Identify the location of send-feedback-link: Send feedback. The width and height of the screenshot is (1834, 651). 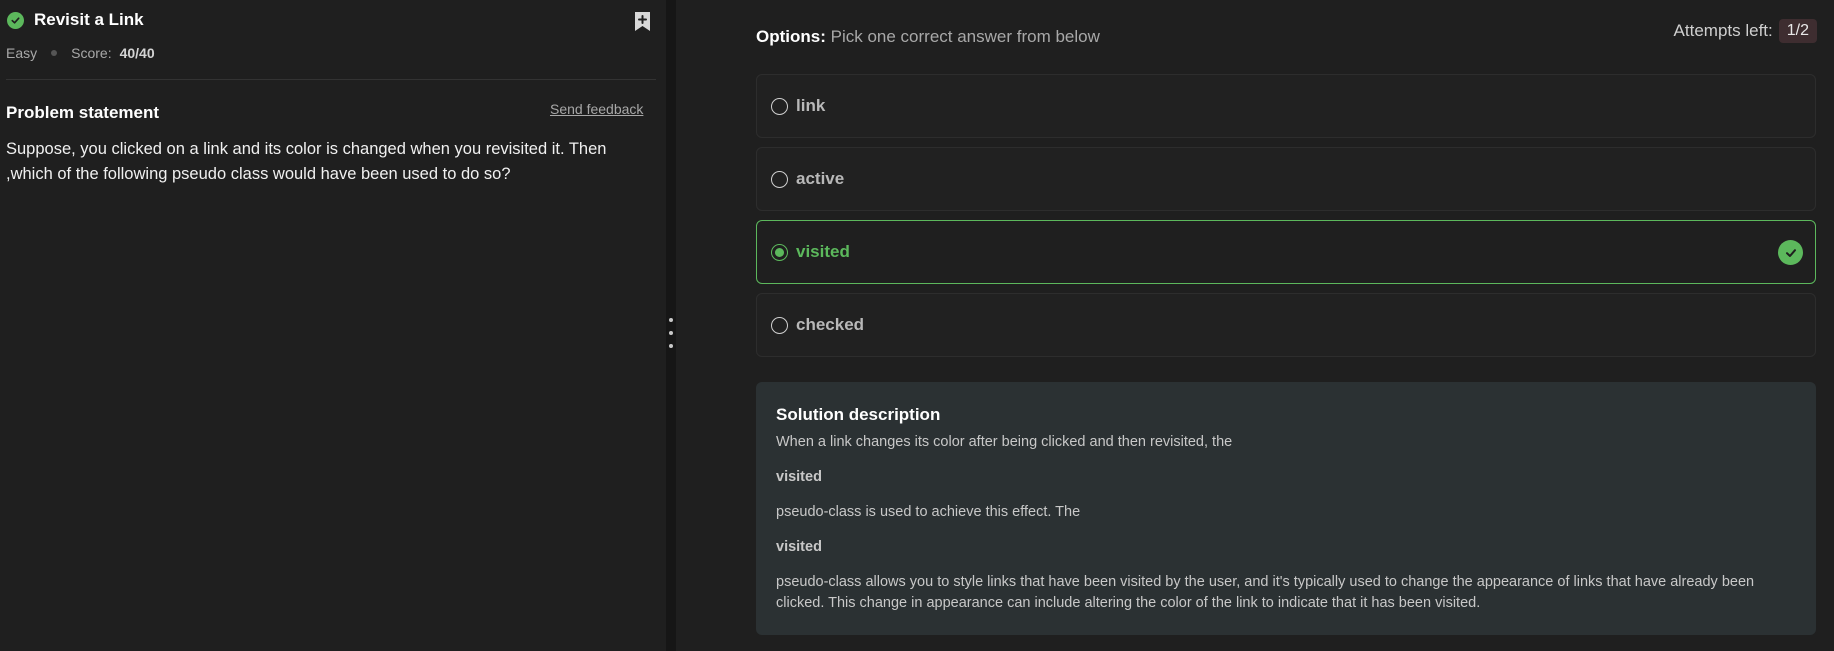
(596, 109).